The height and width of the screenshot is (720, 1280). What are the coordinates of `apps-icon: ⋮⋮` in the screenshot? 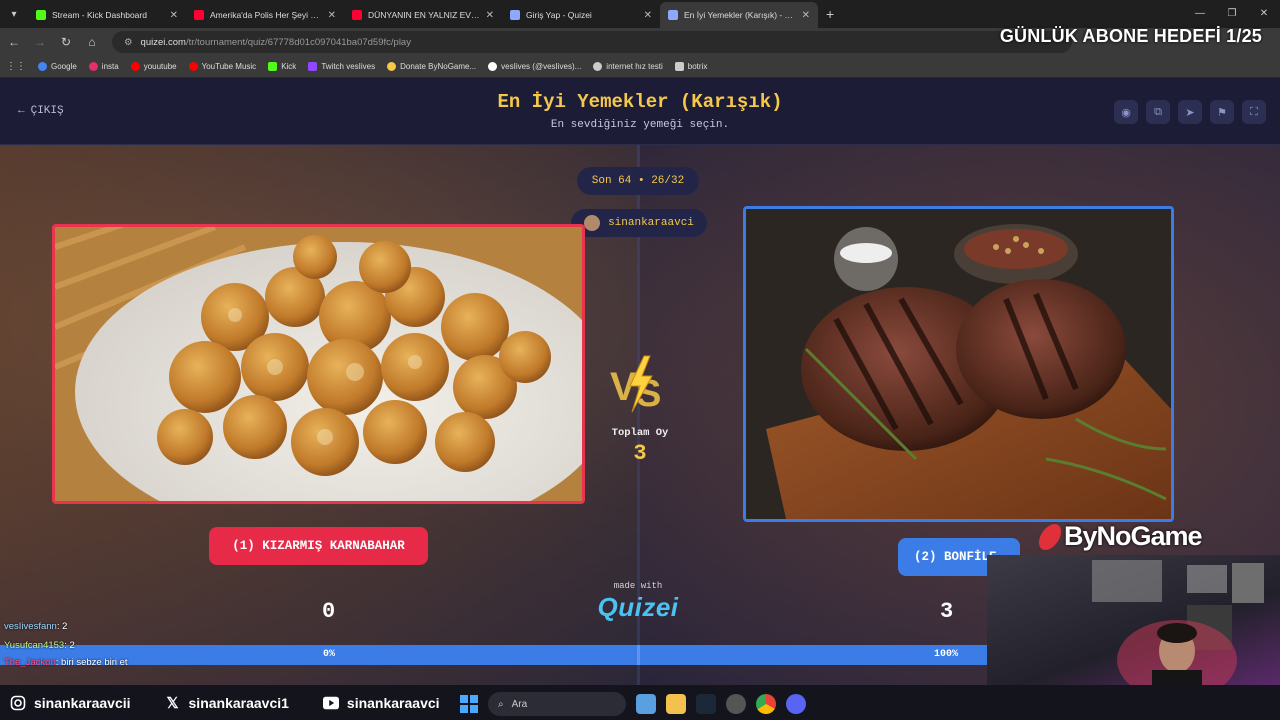 It's located at (16, 66).